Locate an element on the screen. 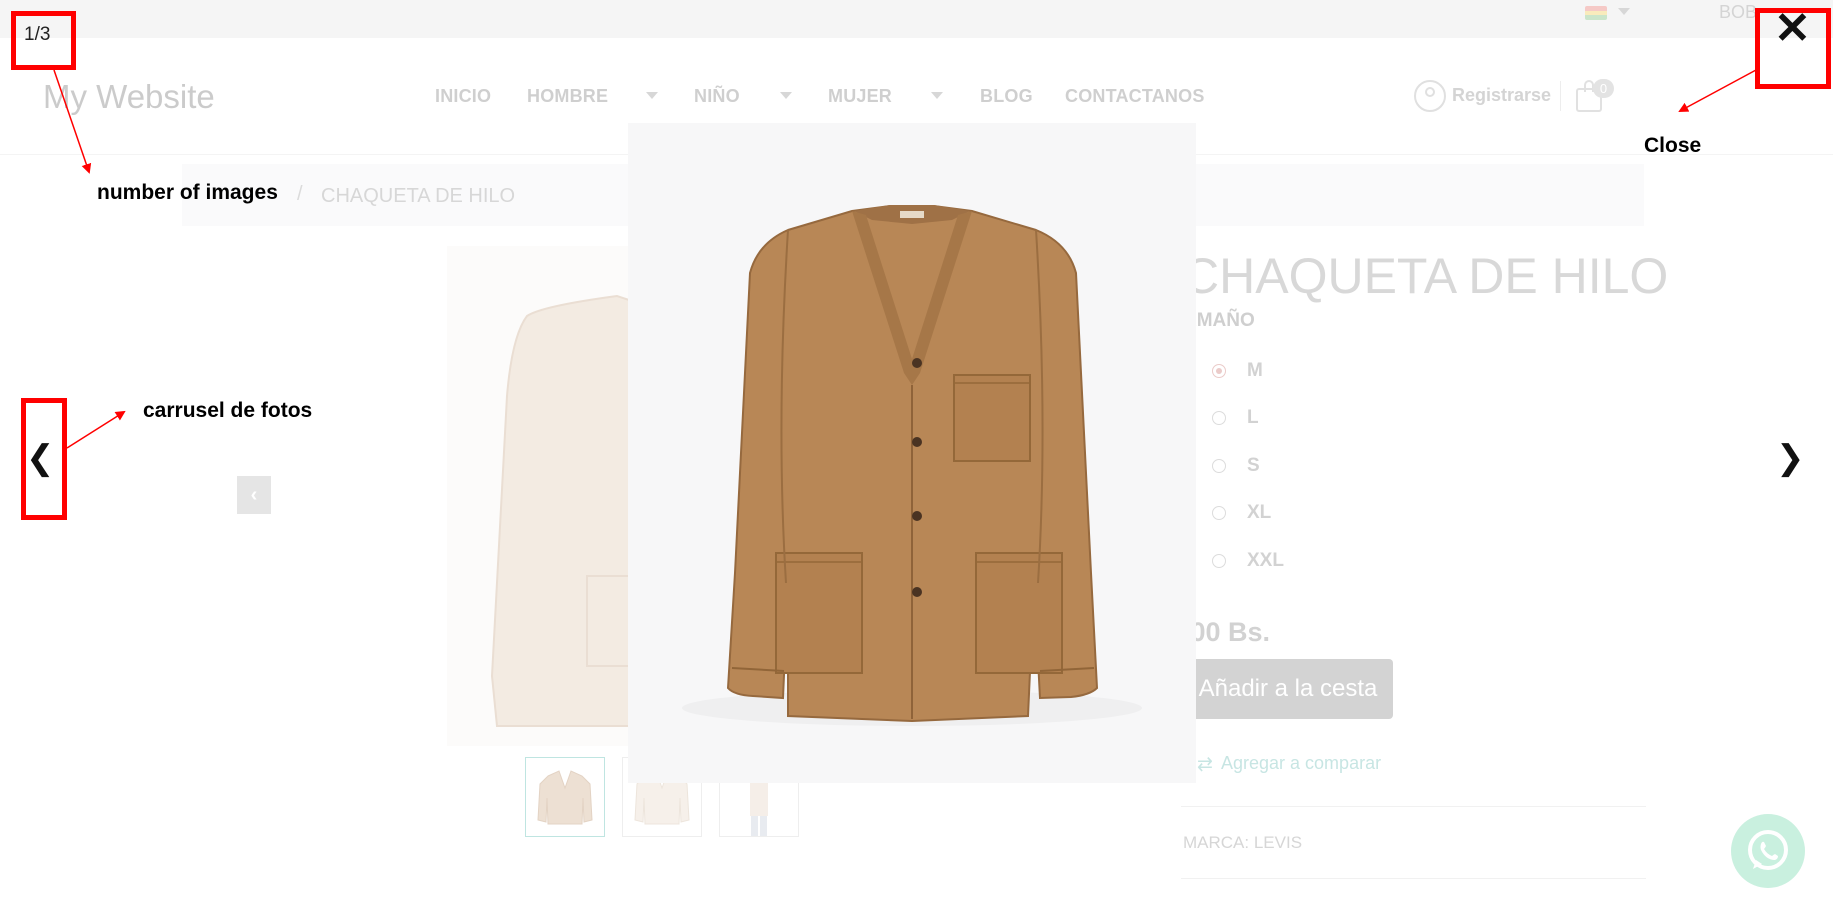  annotation-carousel-label: carrusel de fotos is located at coordinates (228, 410).